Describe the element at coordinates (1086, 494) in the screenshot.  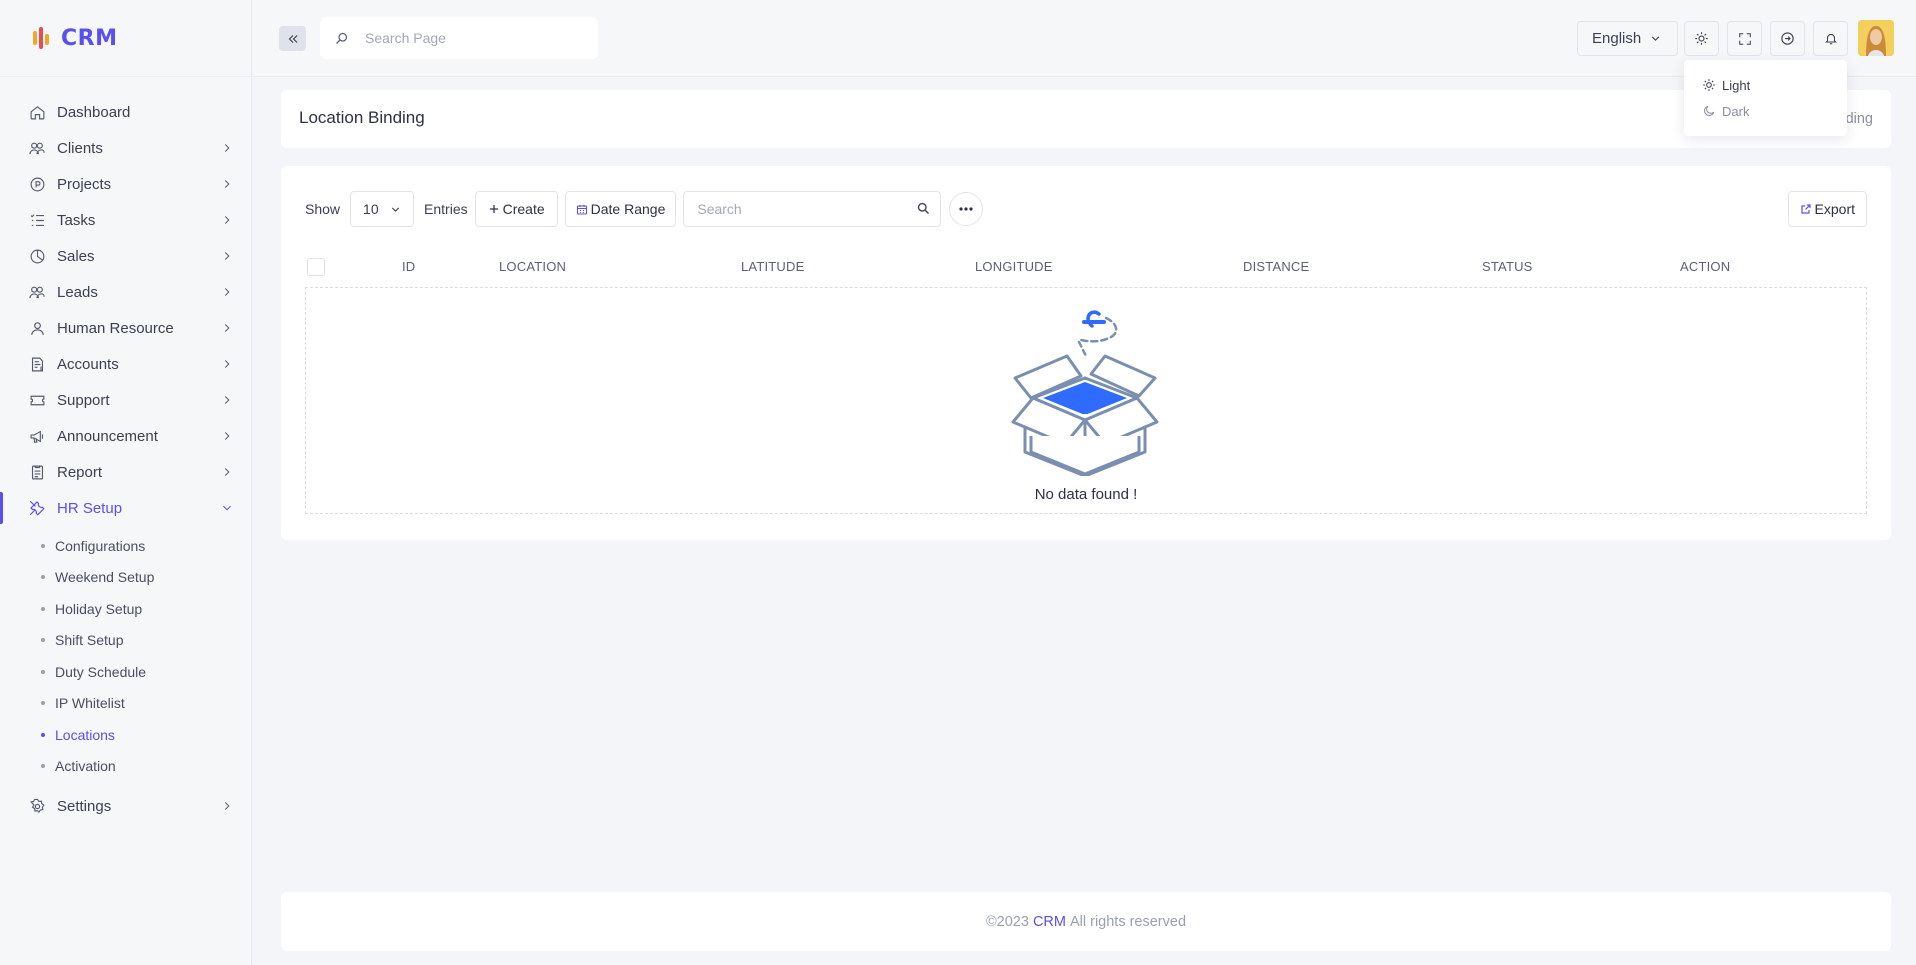
I see `empty-message: No data found !` at that location.